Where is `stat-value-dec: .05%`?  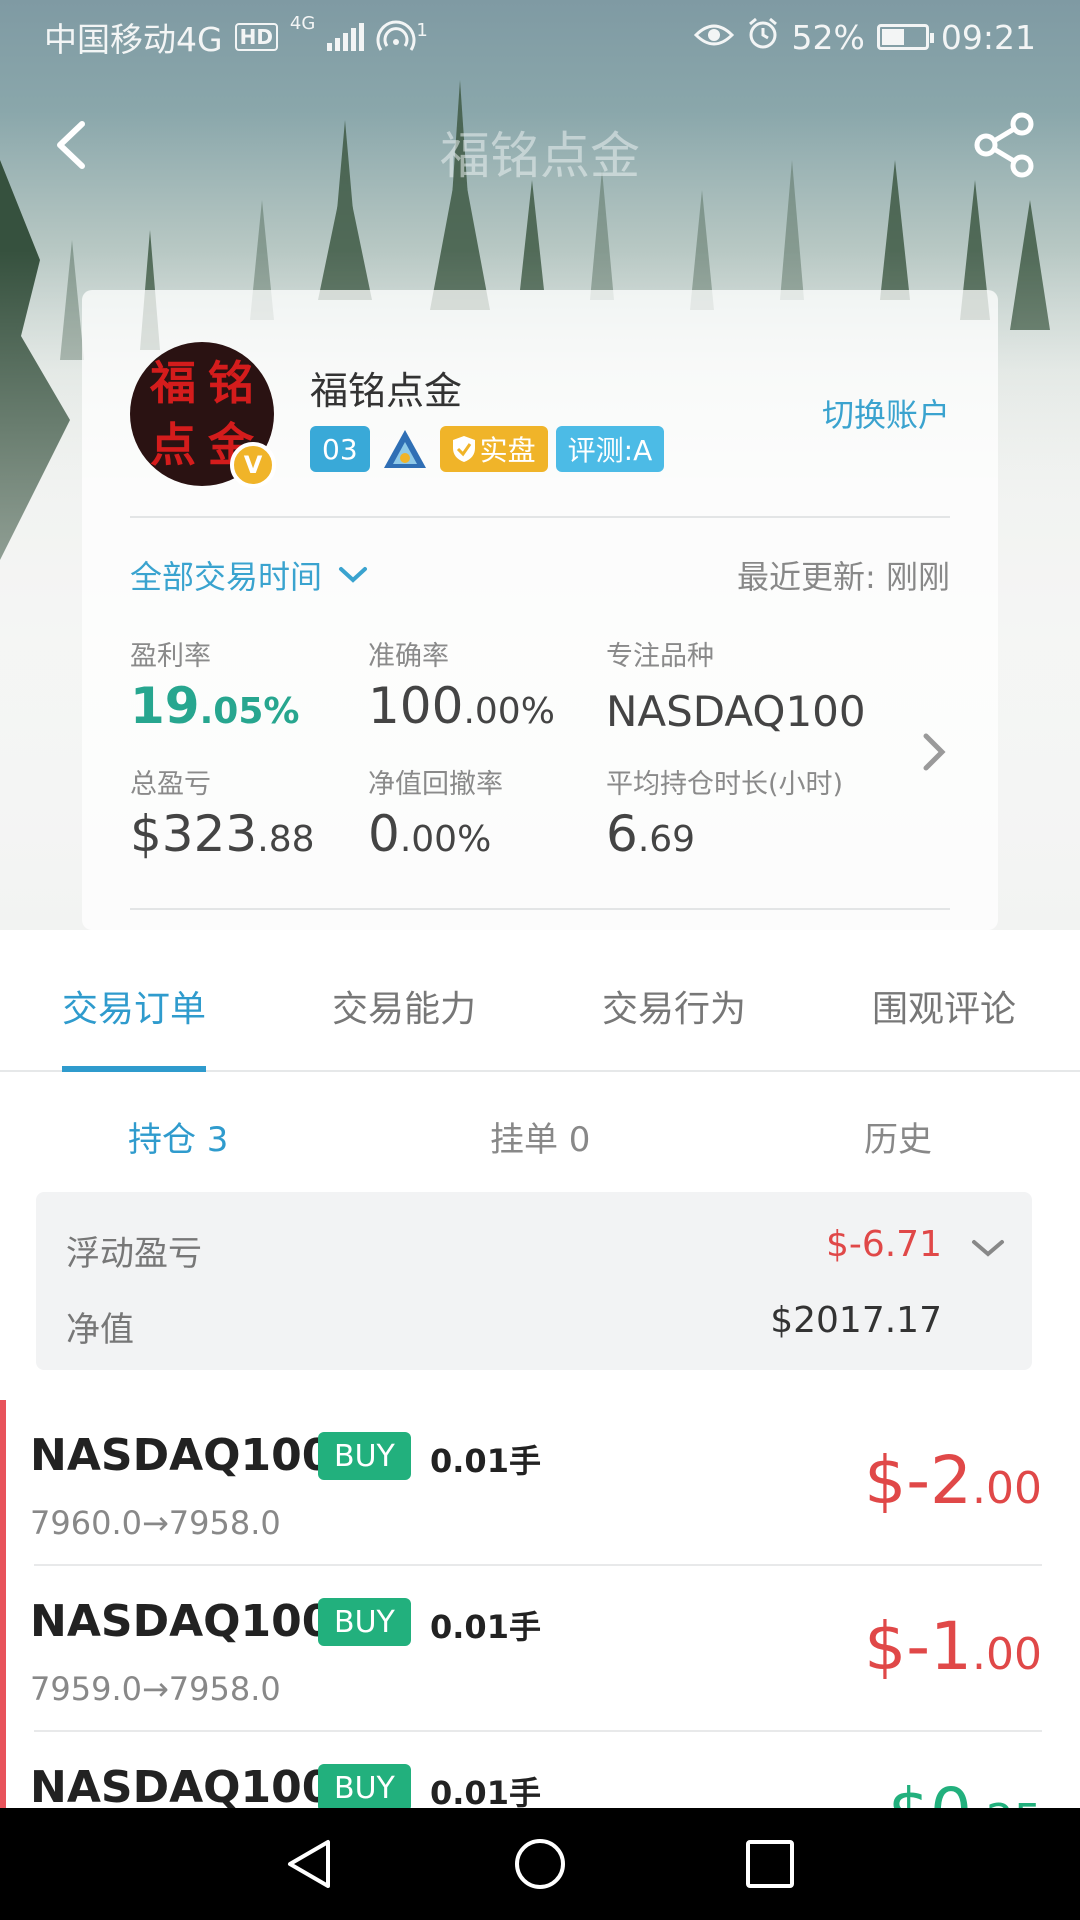 stat-value-dec: .05% is located at coordinates (249, 711).